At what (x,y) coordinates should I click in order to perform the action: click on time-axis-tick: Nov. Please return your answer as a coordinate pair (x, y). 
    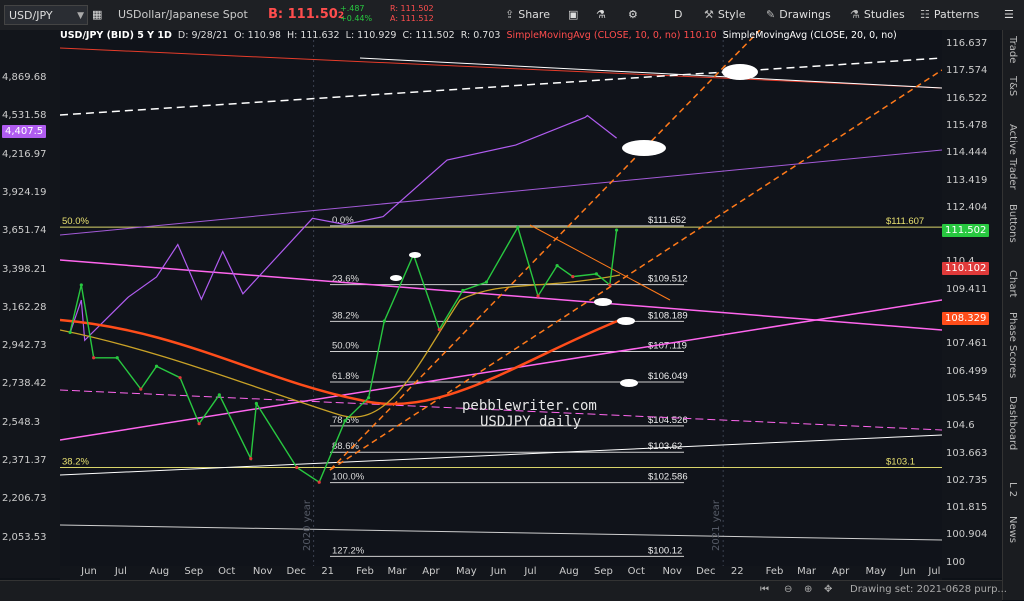
    Looking at the image, I should click on (672, 571).